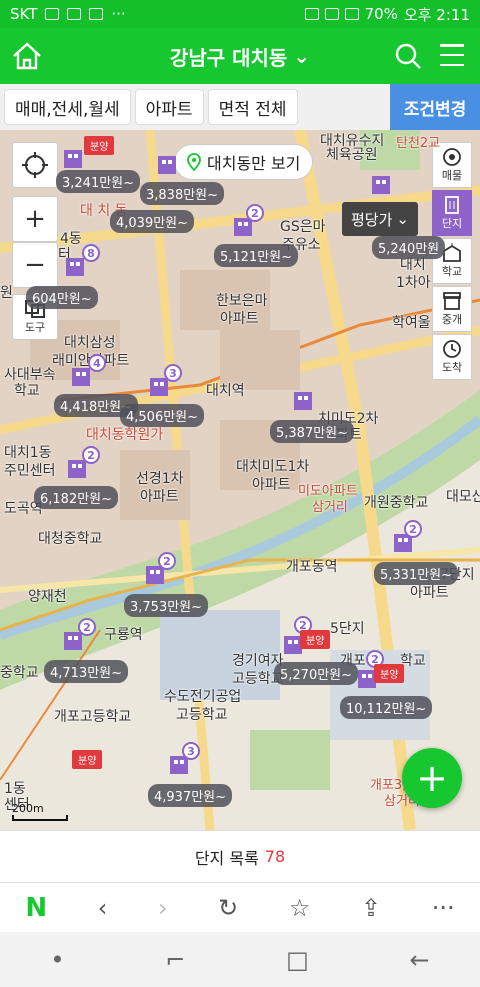 The width and height of the screenshot is (480, 987). Describe the element at coordinates (436, 14) in the screenshot. I see `time-label: 오후 2:11` at that location.